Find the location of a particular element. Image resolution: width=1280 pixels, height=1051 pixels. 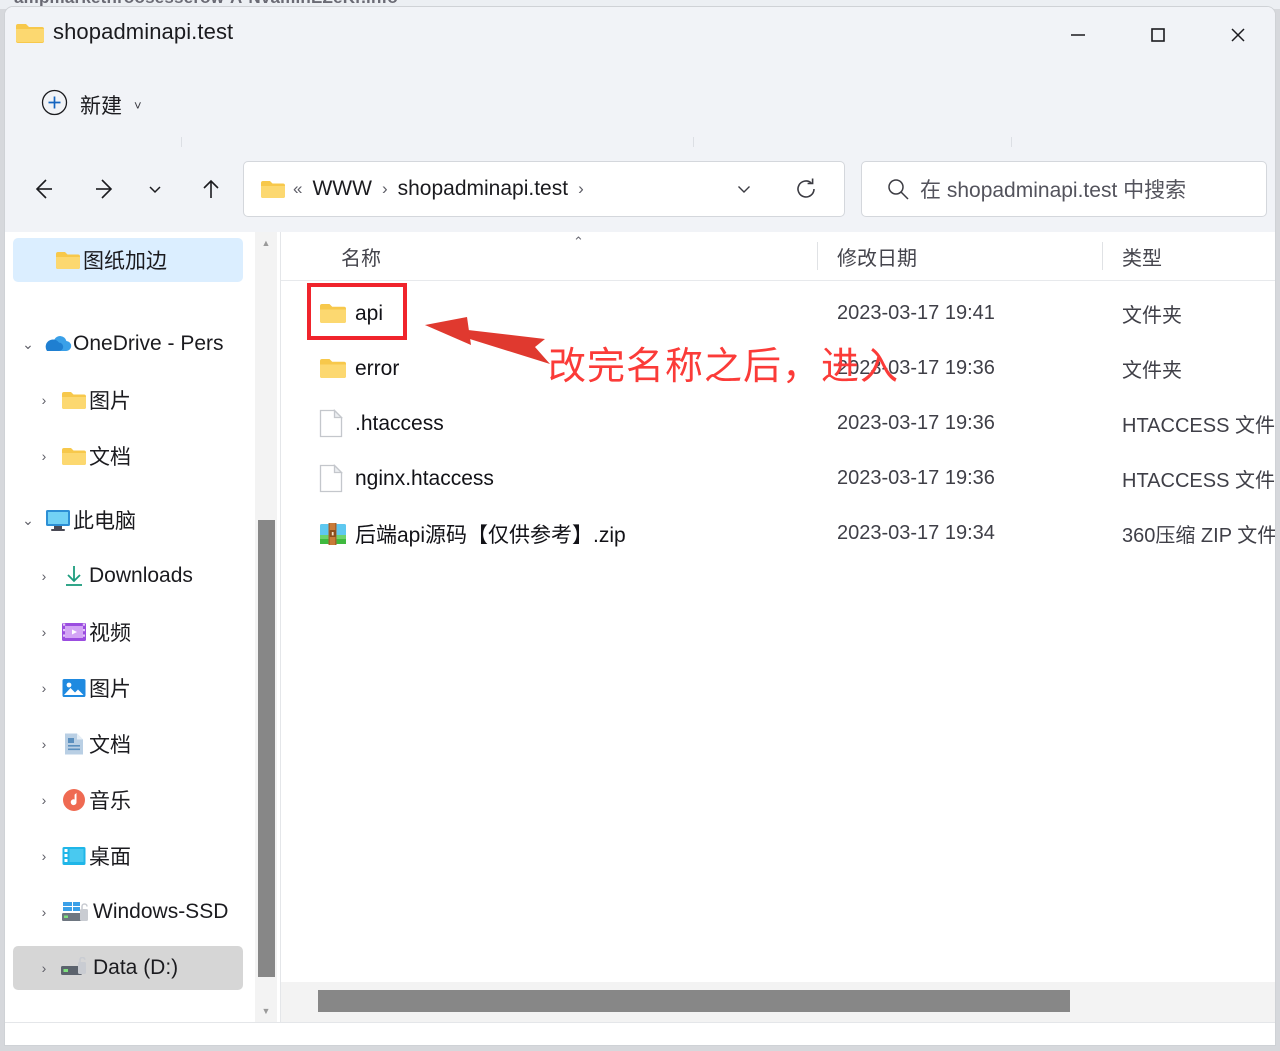

sidebar-item-music: › 音乐 is located at coordinates (128, 800).